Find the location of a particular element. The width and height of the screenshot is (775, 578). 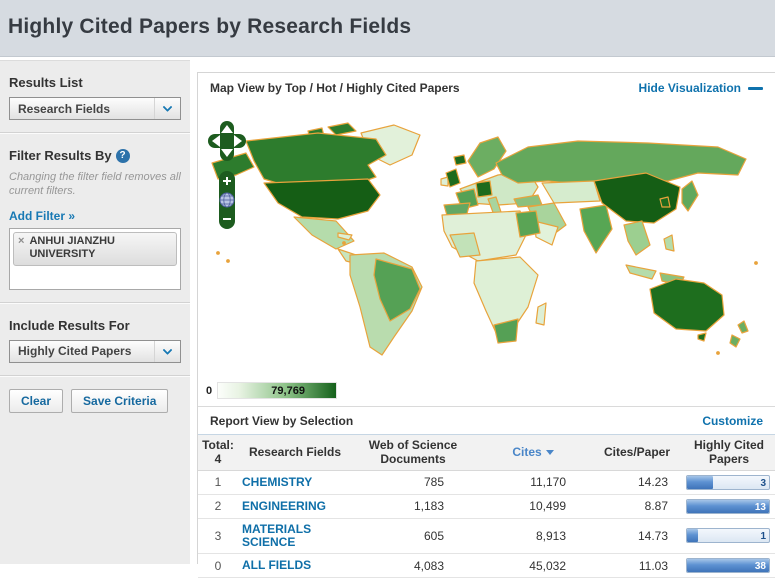

row-rank: 2 is located at coordinates (218, 506).